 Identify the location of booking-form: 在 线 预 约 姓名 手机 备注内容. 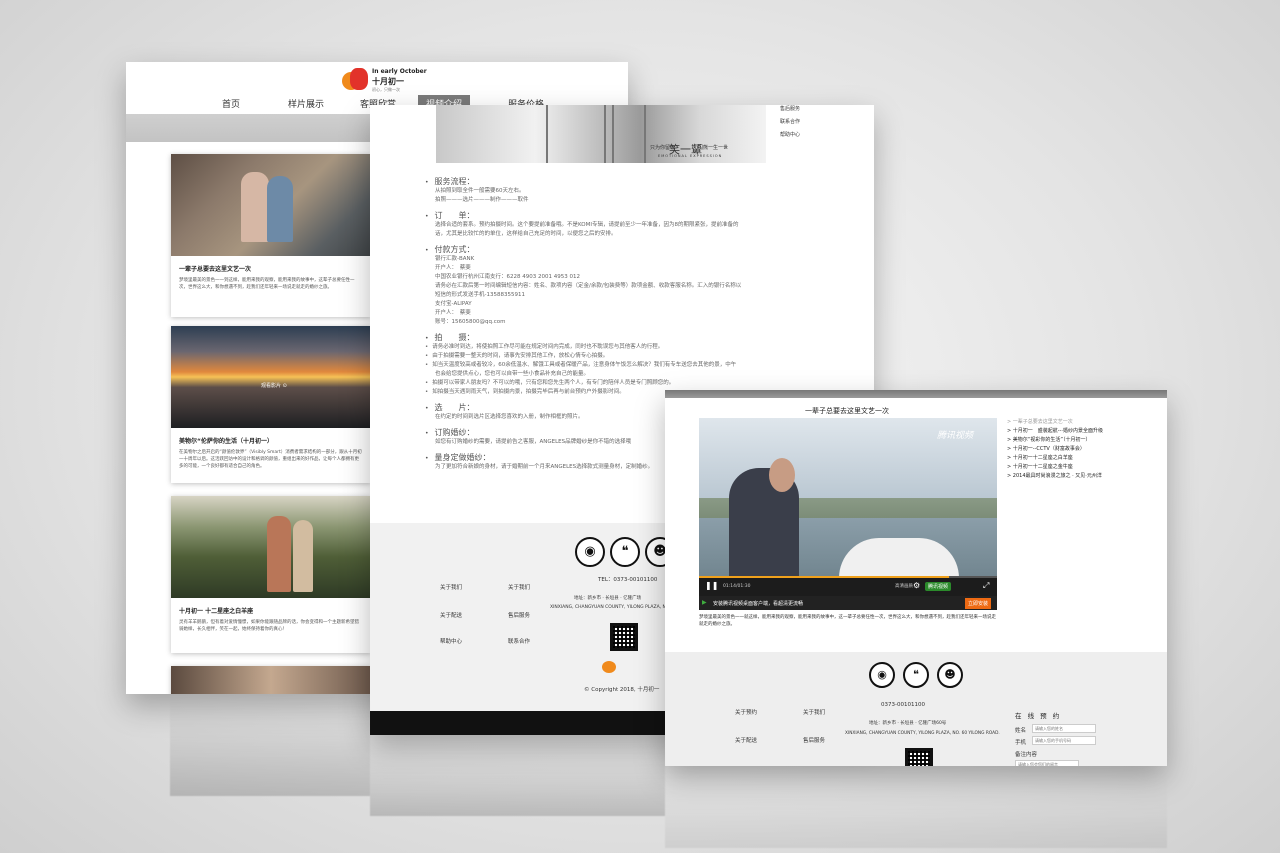
(1055, 738).